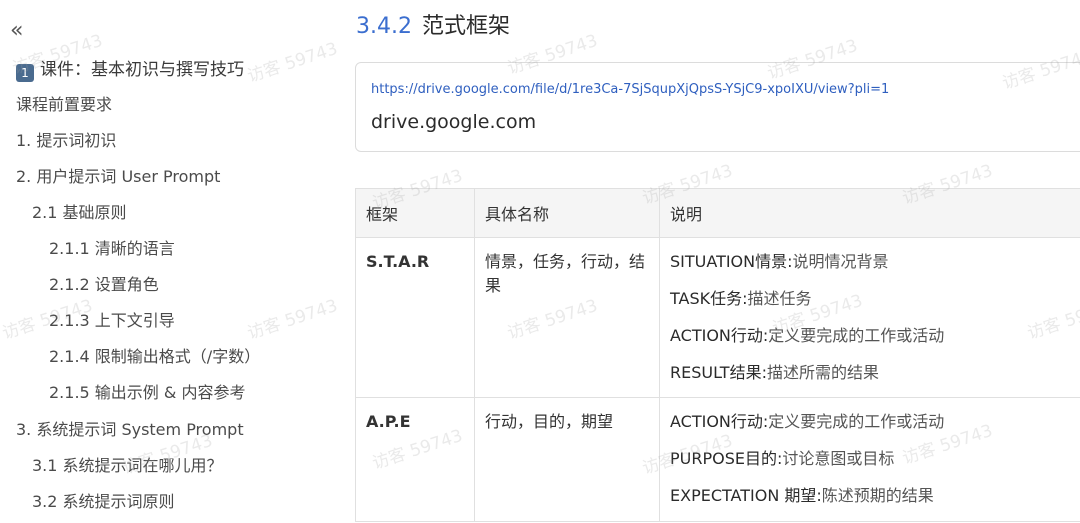 This screenshot has width=1080, height=523. I want to click on section-title: 范式框架, so click(465, 26).